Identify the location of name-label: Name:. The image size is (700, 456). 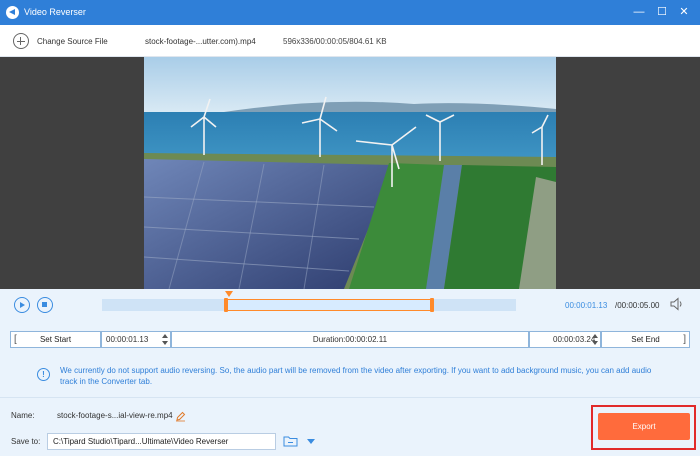
(23, 415).